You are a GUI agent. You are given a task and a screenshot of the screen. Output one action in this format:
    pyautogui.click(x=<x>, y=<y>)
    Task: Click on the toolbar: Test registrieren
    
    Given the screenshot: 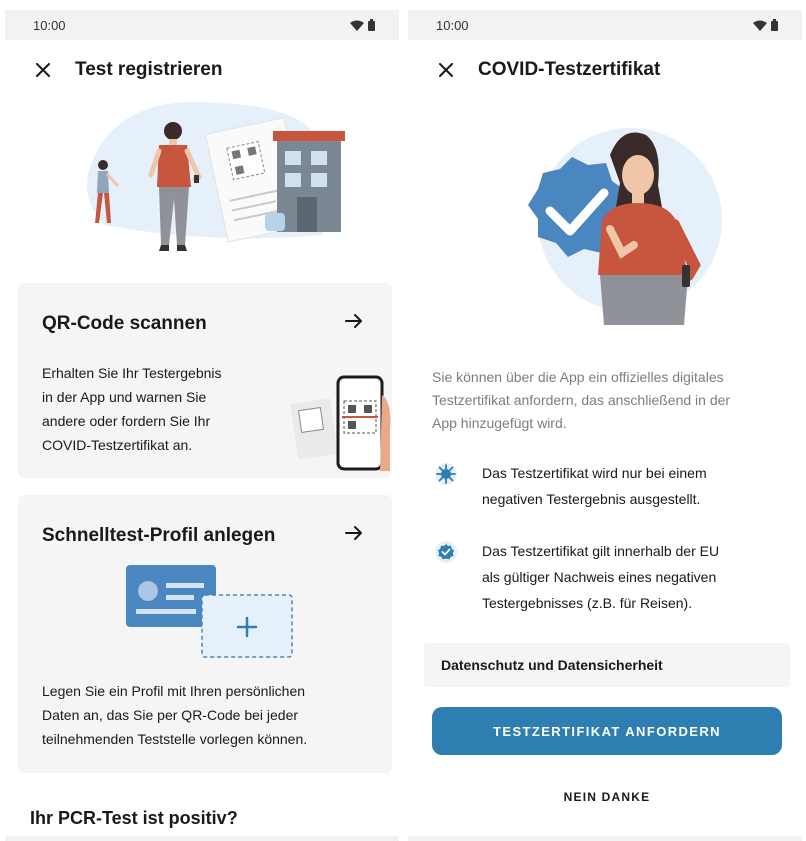 What is the action you would take?
    pyautogui.click(x=202, y=70)
    